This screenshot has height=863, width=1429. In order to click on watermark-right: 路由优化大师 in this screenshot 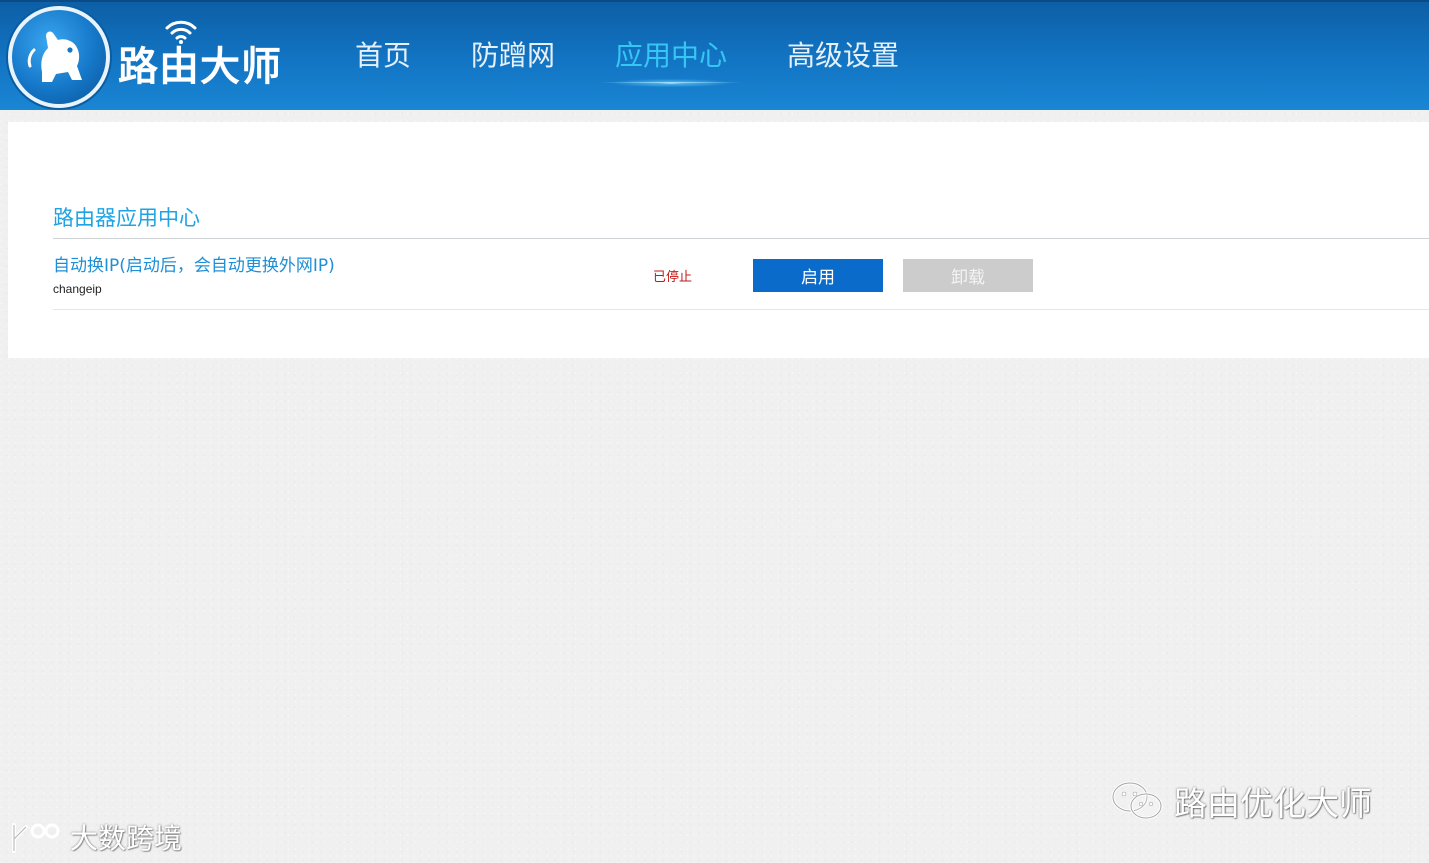, I will do `click(1241, 801)`.